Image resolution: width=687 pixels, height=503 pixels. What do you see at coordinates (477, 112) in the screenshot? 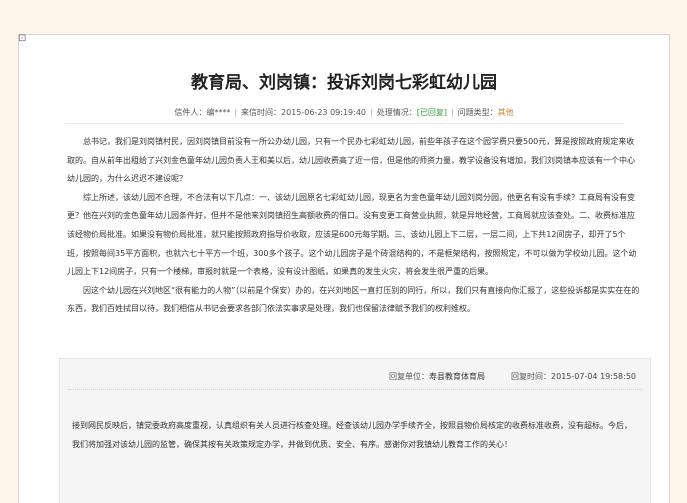
I see `type-label: 问题类型：` at bounding box center [477, 112].